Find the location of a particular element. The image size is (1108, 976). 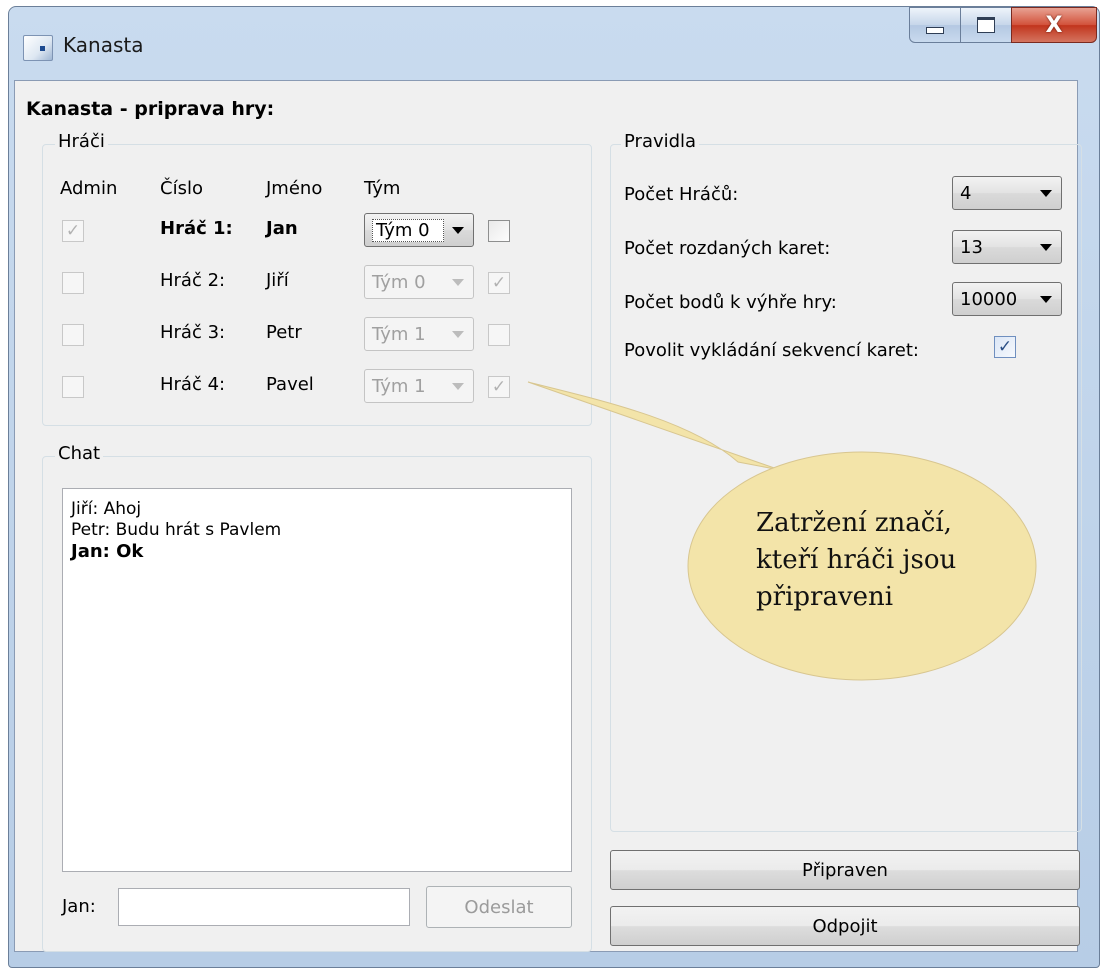

annotation-callout is located at coordinates (782, 531).